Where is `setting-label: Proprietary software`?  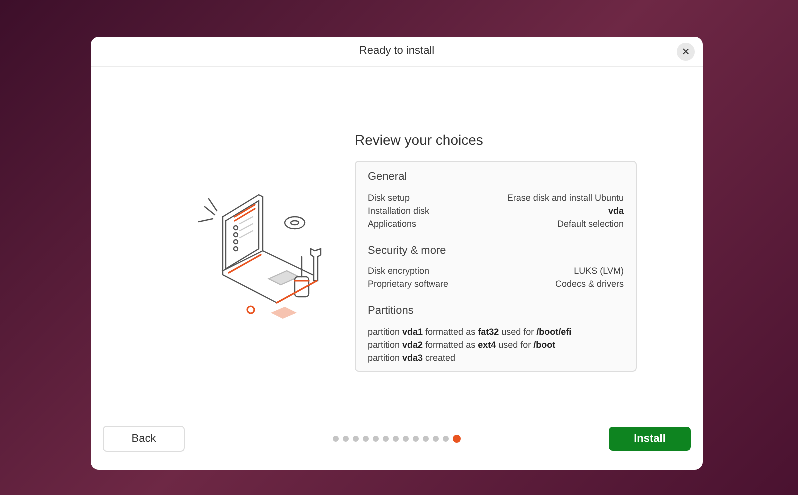 setting-label: Proprietary software is located at coordinates (408, 284).